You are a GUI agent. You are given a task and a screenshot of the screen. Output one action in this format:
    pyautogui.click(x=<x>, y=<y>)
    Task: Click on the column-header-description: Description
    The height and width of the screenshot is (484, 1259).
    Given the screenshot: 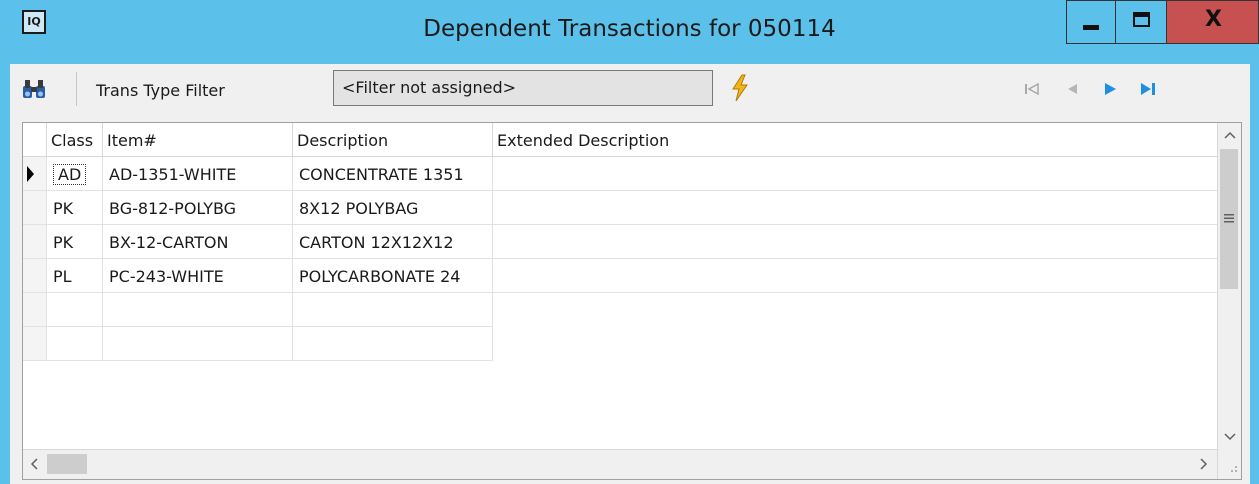 What is the action you would take?
    pyautogui.click(x=393, y=140)
    